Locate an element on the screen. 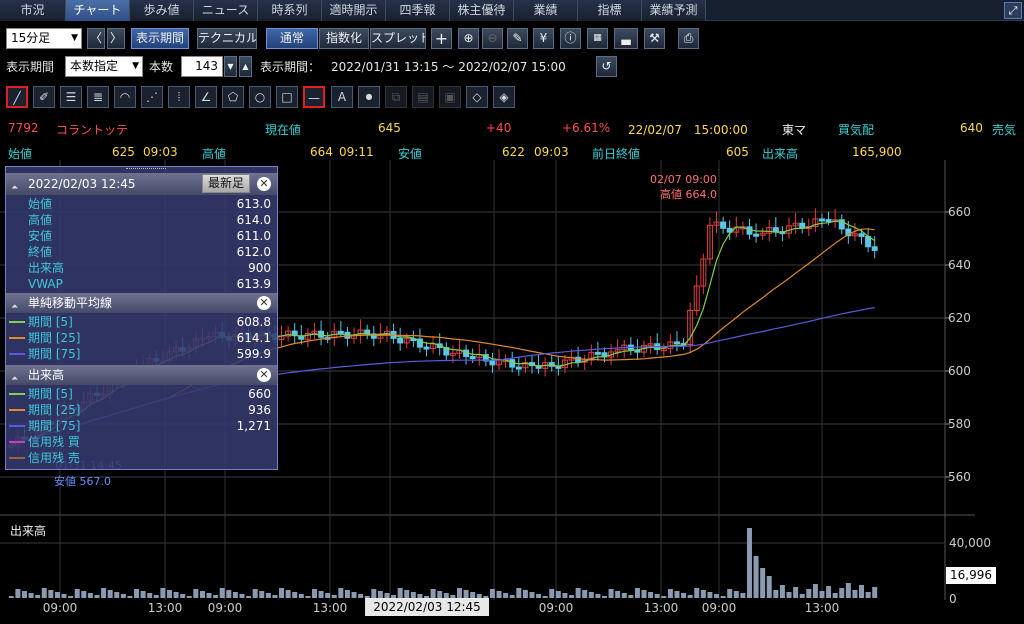 This screenshot has width=1024, height=624. circle-tool-icon: ○ is located at coordinates (260, 97).